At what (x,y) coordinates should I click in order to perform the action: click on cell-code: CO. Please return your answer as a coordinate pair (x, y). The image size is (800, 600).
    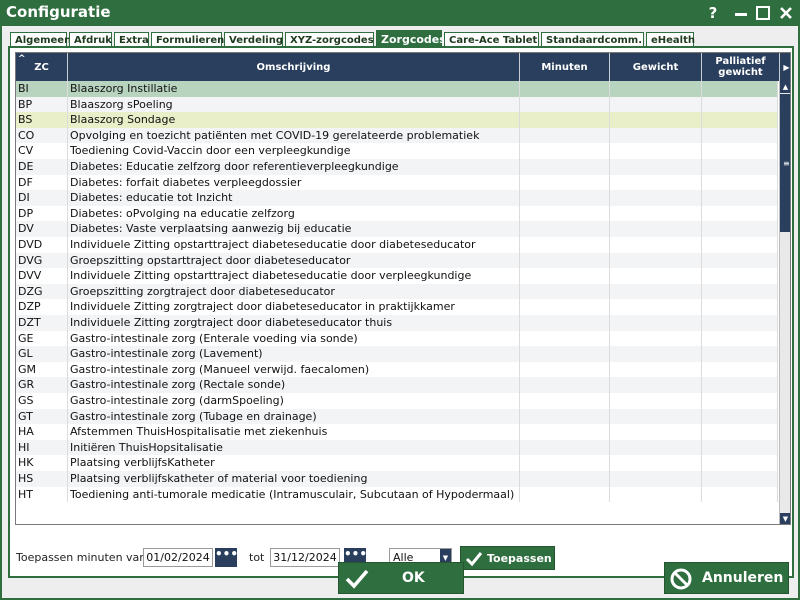
    Looking at the image, I should click on (42, 135).